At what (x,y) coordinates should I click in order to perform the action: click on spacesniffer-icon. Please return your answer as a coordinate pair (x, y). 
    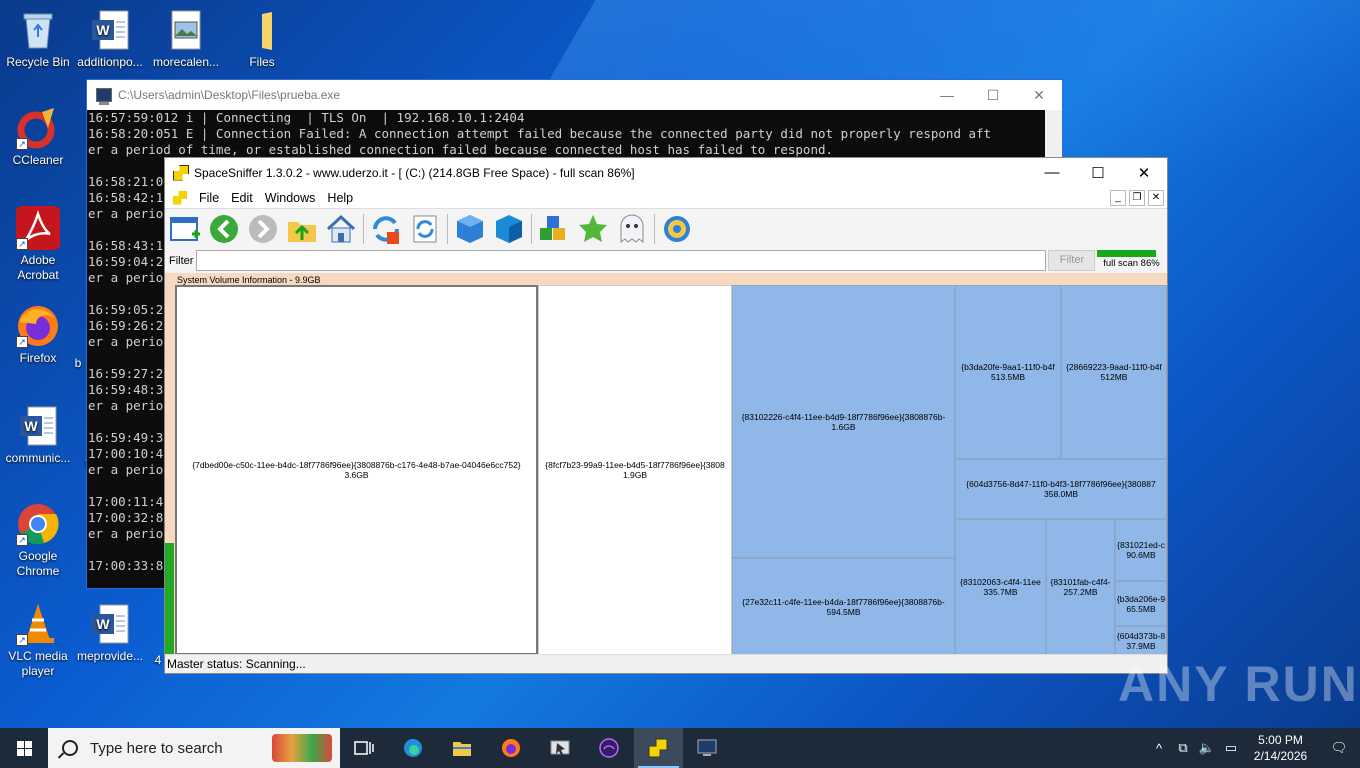
    Looking at the image, I should click on (658, 748).